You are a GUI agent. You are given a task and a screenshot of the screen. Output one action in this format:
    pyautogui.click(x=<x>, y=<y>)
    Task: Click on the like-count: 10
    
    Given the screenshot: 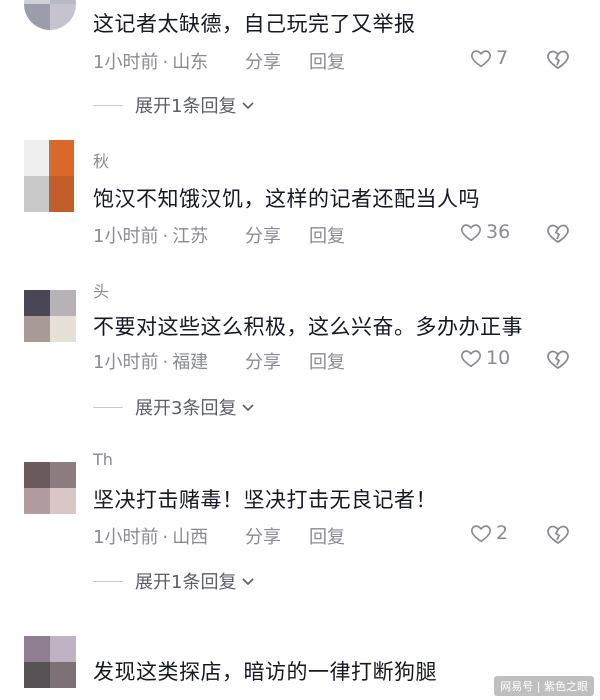 What is the action you would take?
    pyautogui.click(x=498, y=358)
    